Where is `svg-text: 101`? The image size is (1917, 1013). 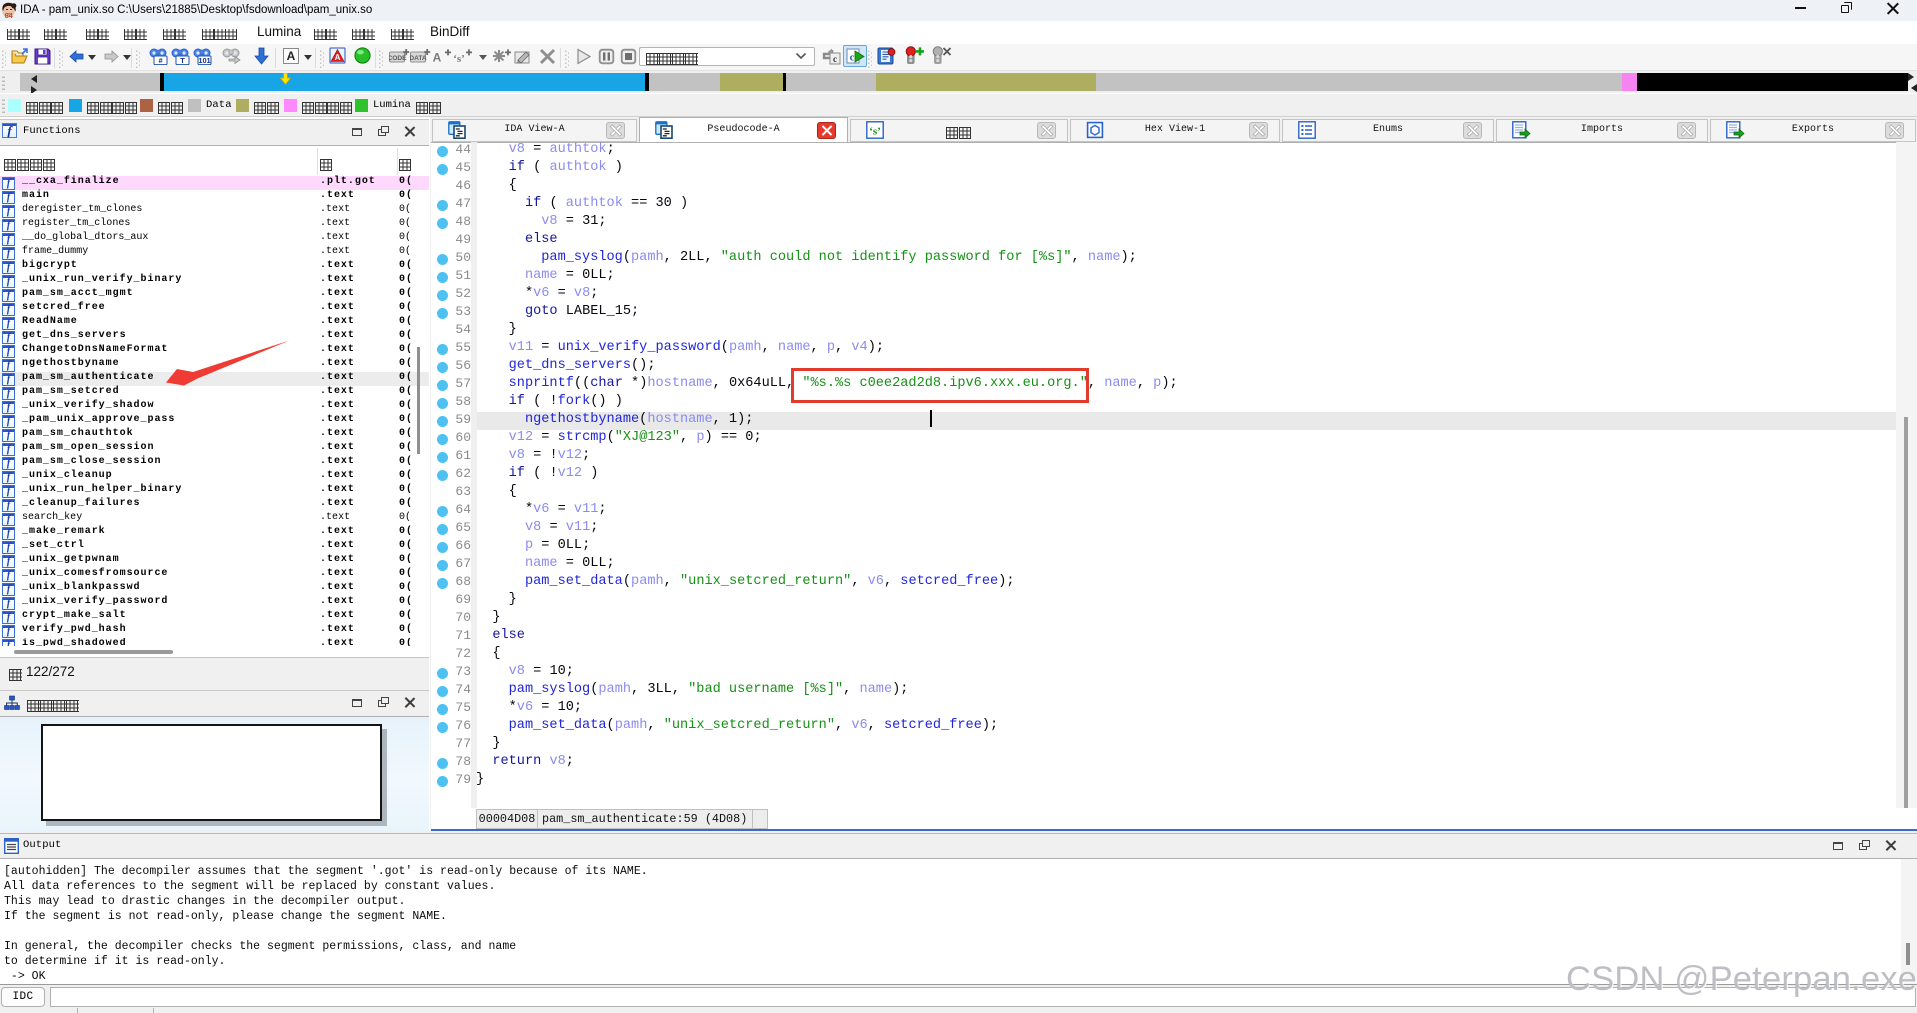
svg-text: 101 is located at coordinates (204, 60).